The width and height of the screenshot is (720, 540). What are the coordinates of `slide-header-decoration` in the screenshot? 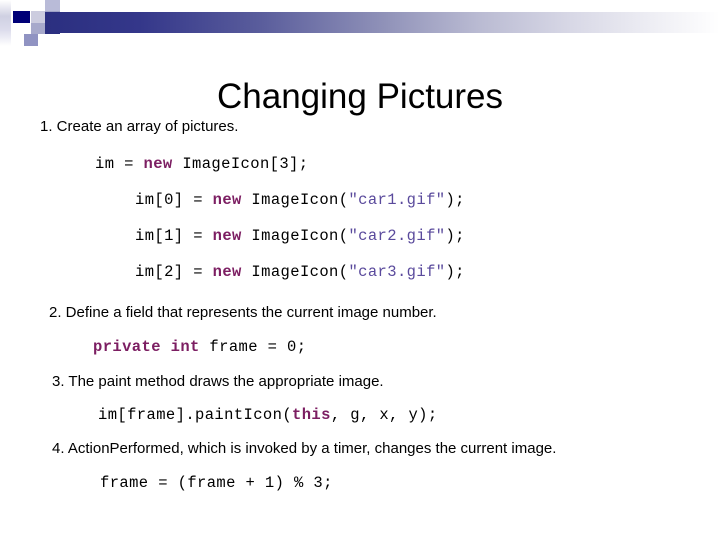 It's located at (360, 23).